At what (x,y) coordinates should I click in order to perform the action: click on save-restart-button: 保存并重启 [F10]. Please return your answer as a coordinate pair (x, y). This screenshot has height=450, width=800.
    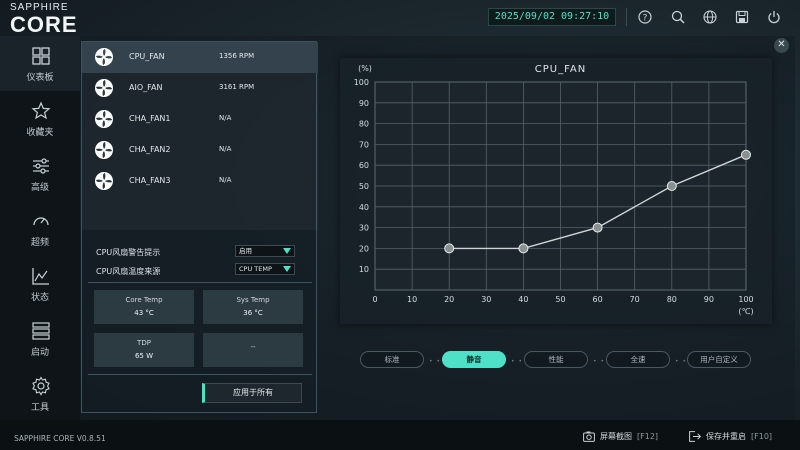
    Looking at the image, I should click on (730, 436).